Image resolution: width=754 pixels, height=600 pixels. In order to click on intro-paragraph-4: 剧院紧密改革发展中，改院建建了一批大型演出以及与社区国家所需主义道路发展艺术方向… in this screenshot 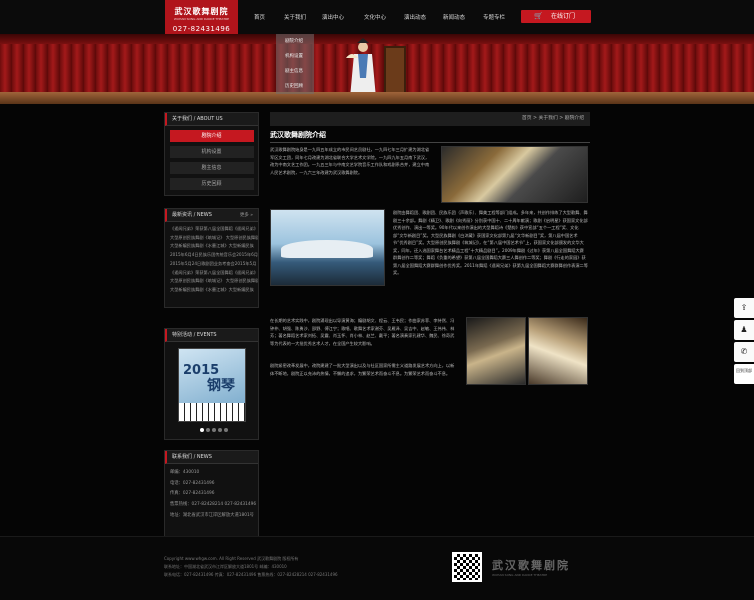, I will do `click(362, 369)`.